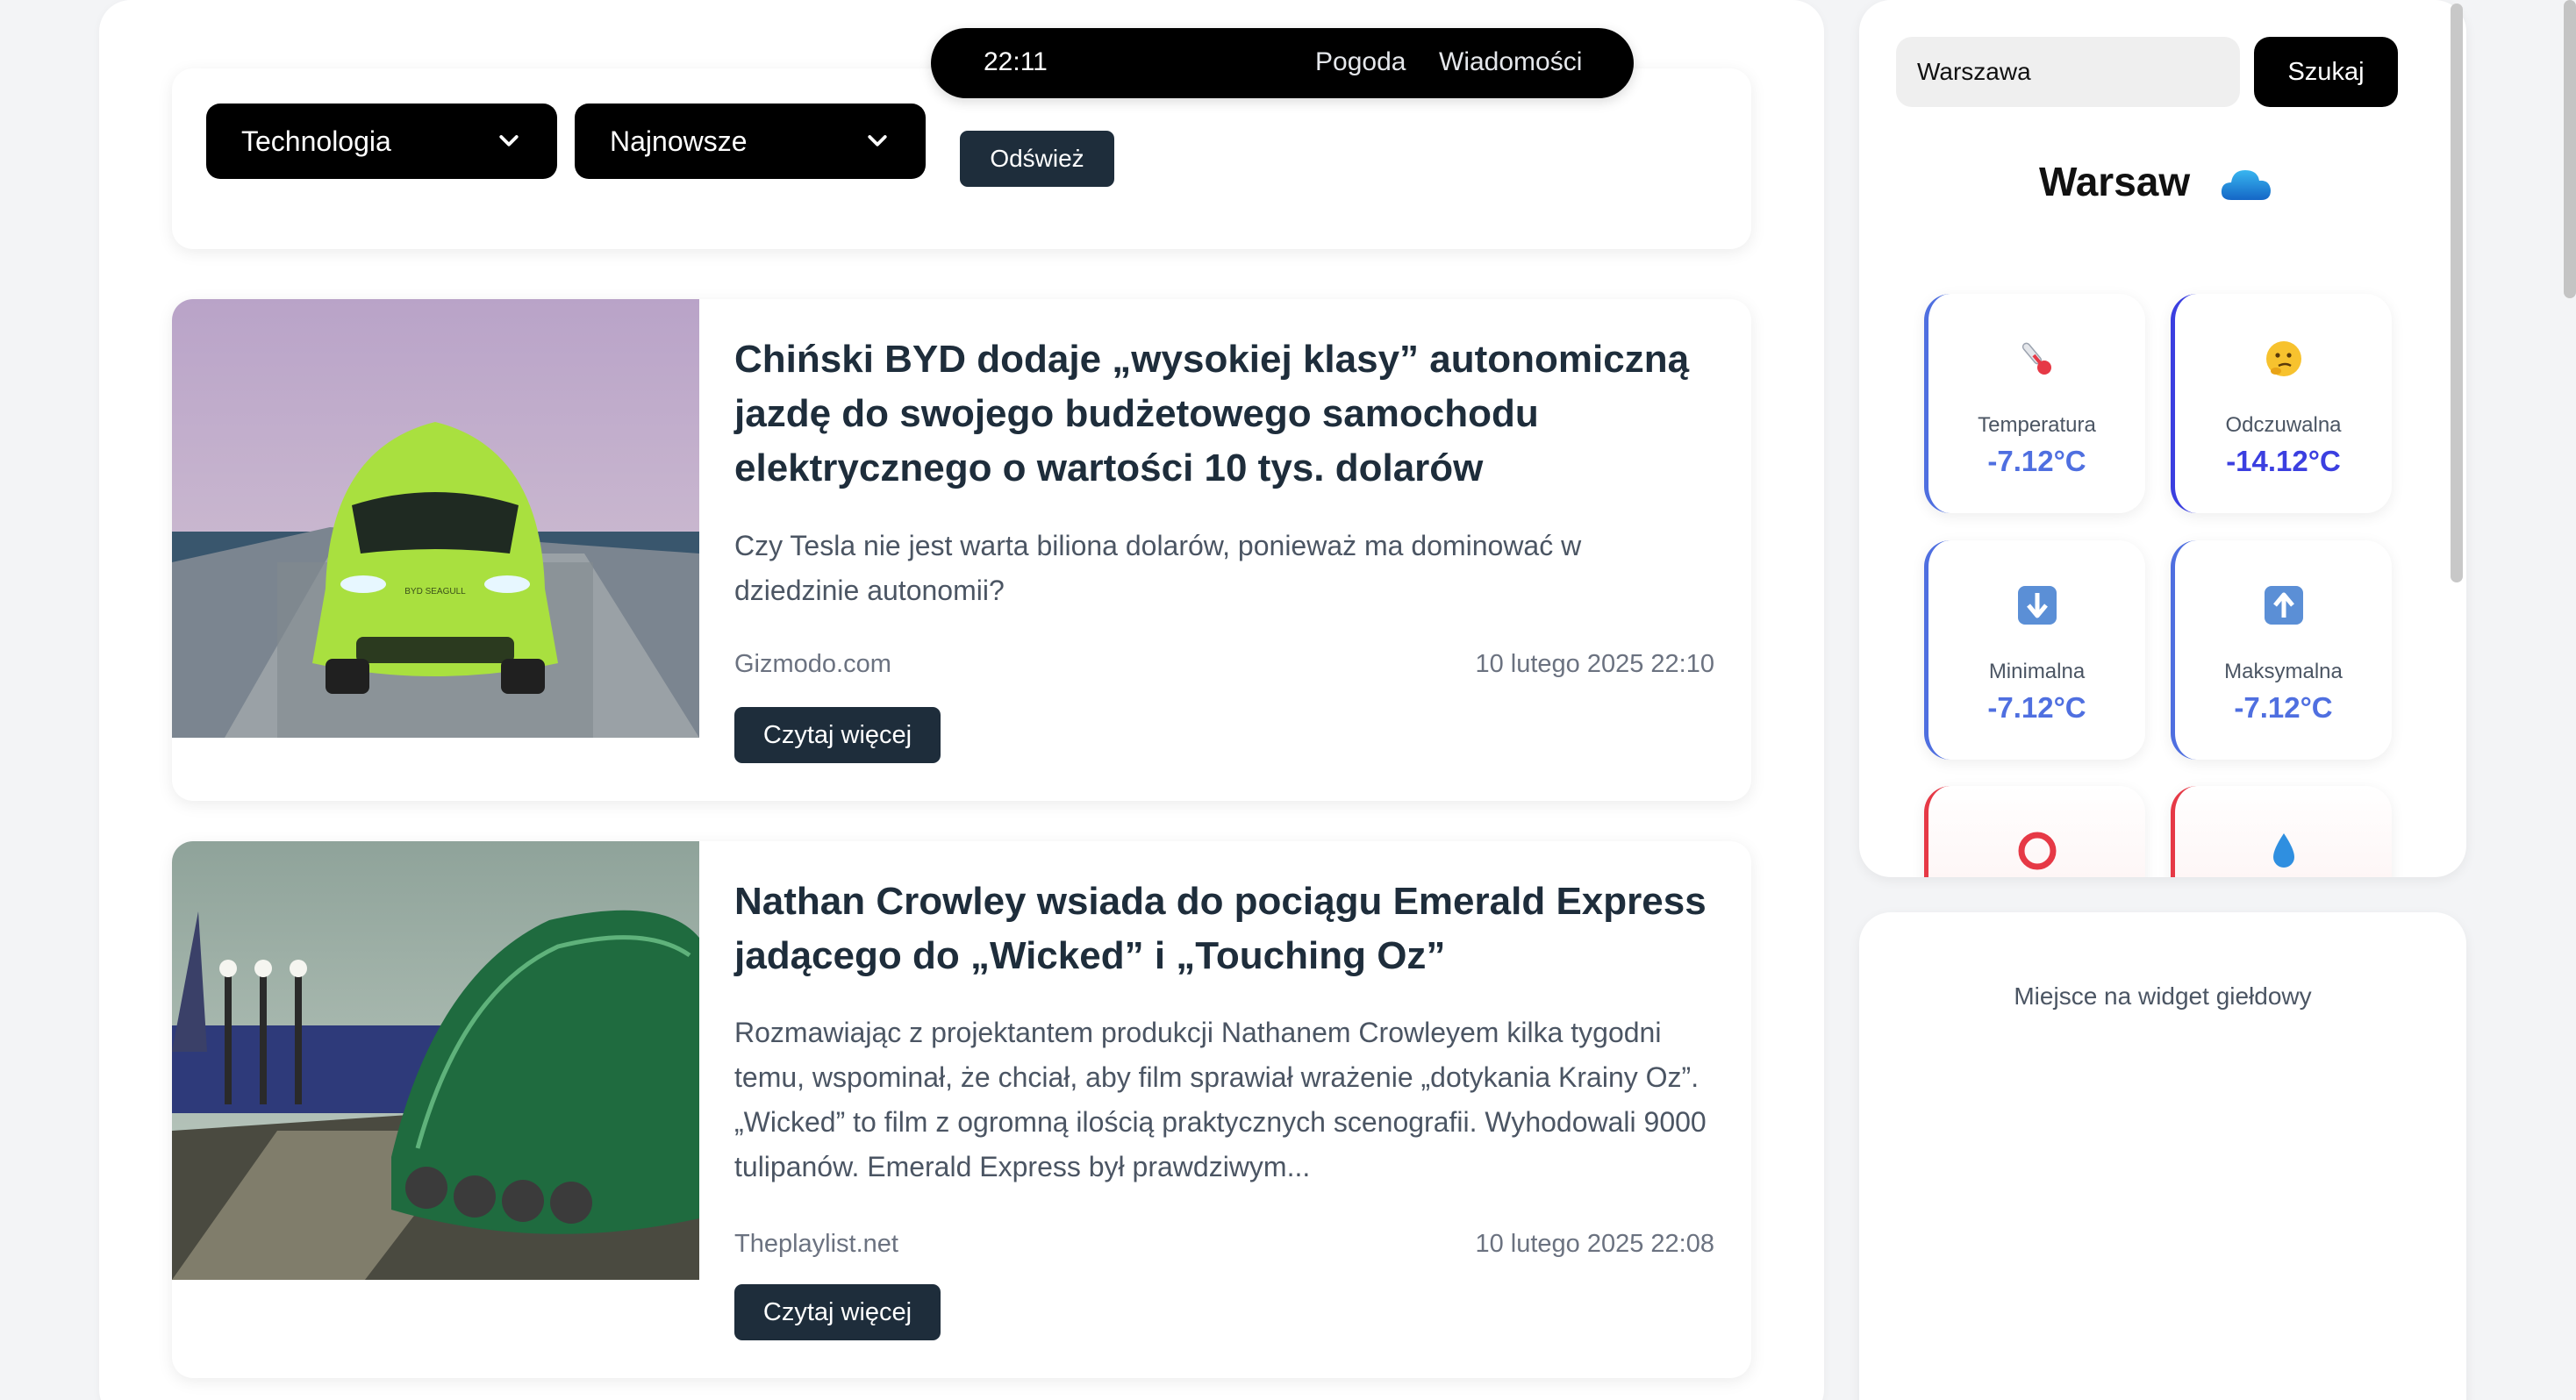 This screenshot has height=1400, width=2576. I want to click on ring-icon, so click(2036, 852).